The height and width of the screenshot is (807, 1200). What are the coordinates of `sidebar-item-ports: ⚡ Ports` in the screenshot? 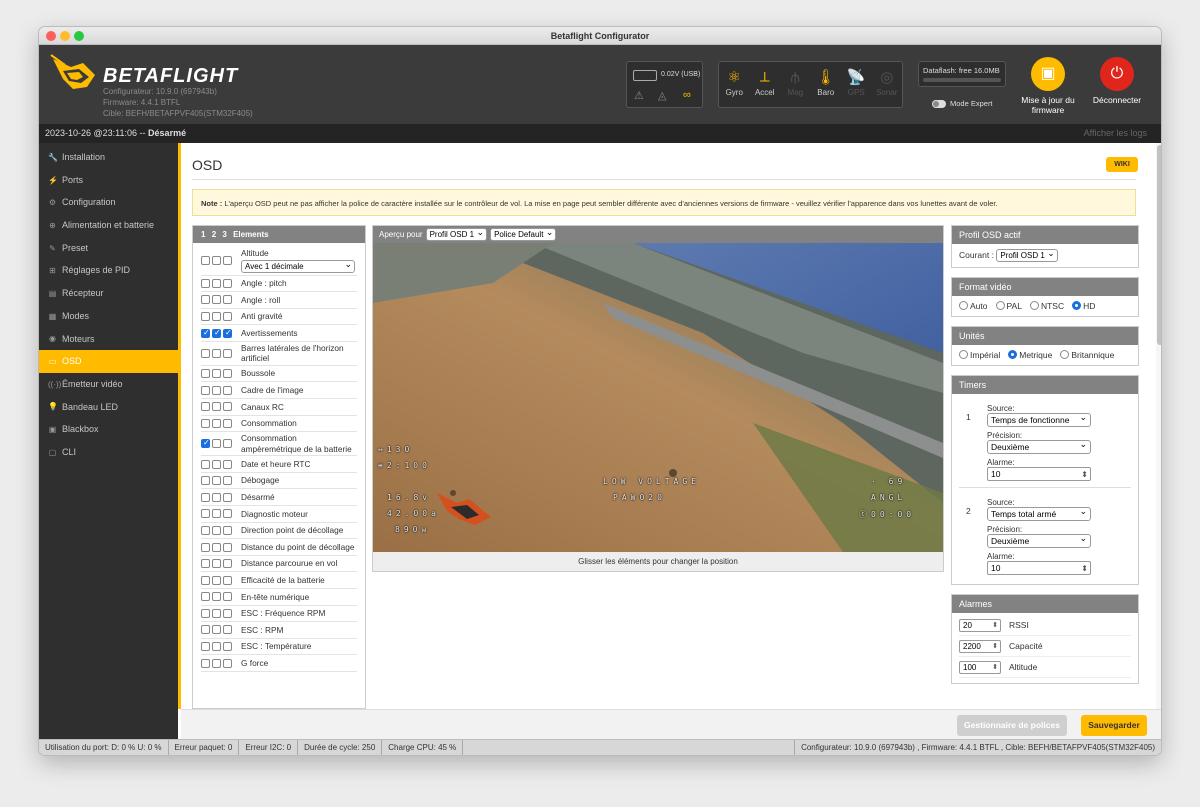 It's located at (108, 180).